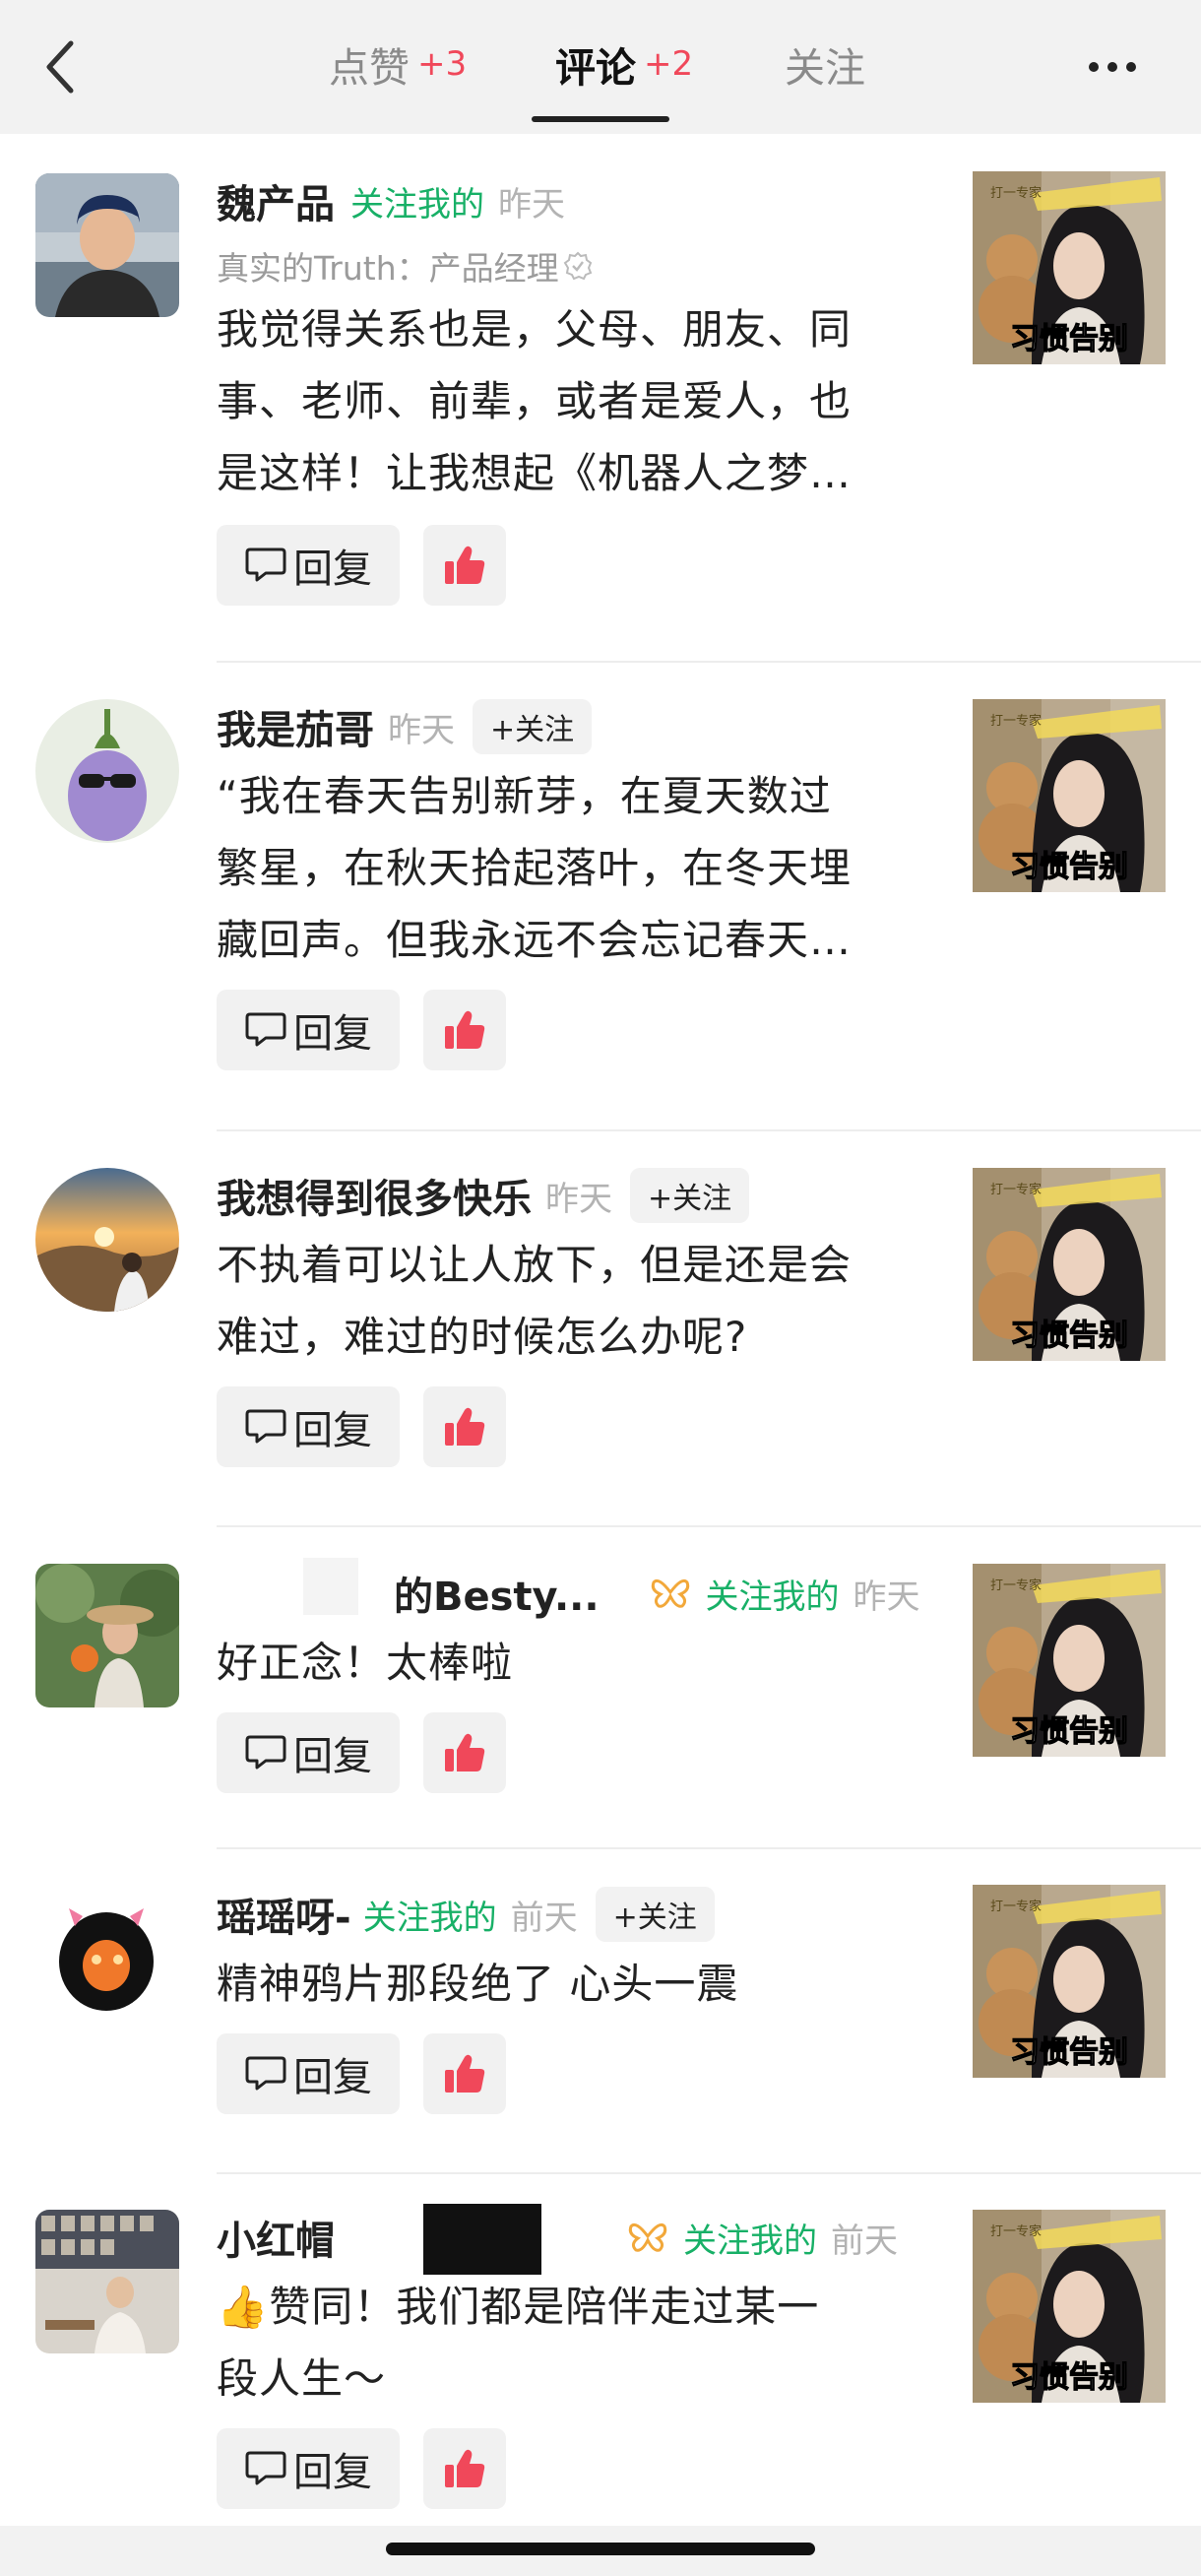 This screenshot has height=2576, width=1201. I want to click on avatar-caption: 干嘛么你, so click(106, 2019).